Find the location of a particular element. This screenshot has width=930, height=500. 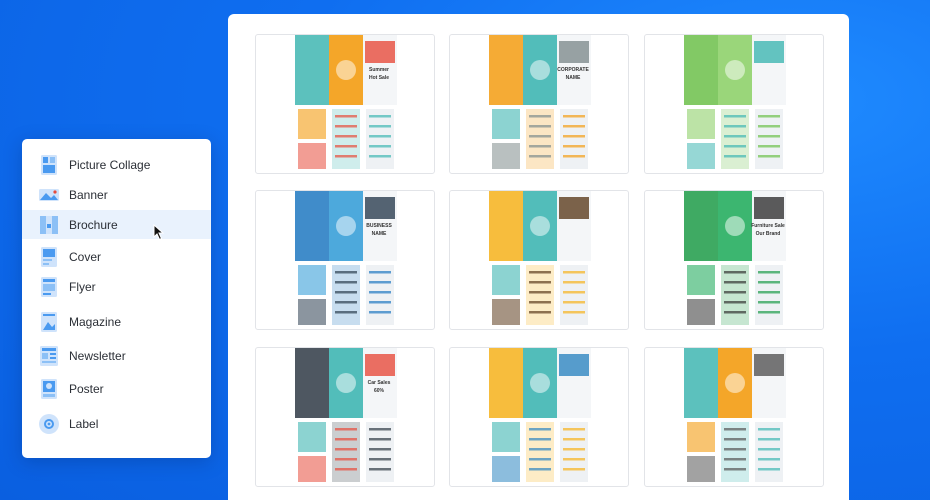

template-card-car-brochure: Car Sales 60% is located at coordinates (345, 417).